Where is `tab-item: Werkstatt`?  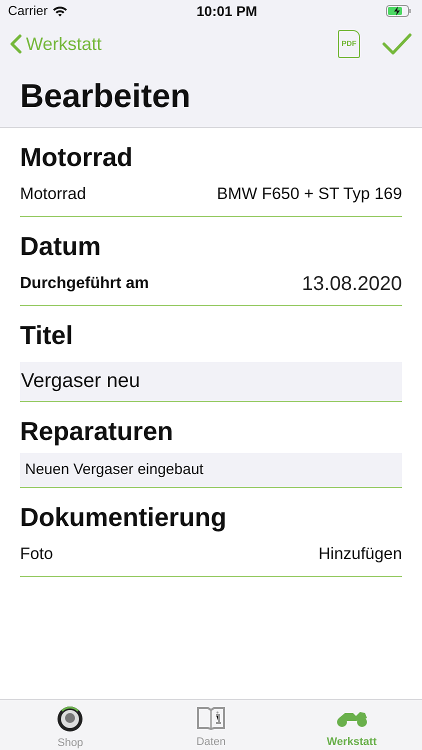
tab-item: Werkstatt is located at coordinates (351, 725).